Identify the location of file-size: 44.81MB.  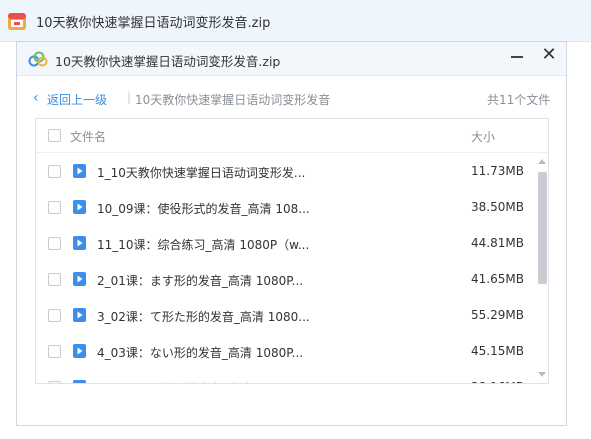
(497, 243).